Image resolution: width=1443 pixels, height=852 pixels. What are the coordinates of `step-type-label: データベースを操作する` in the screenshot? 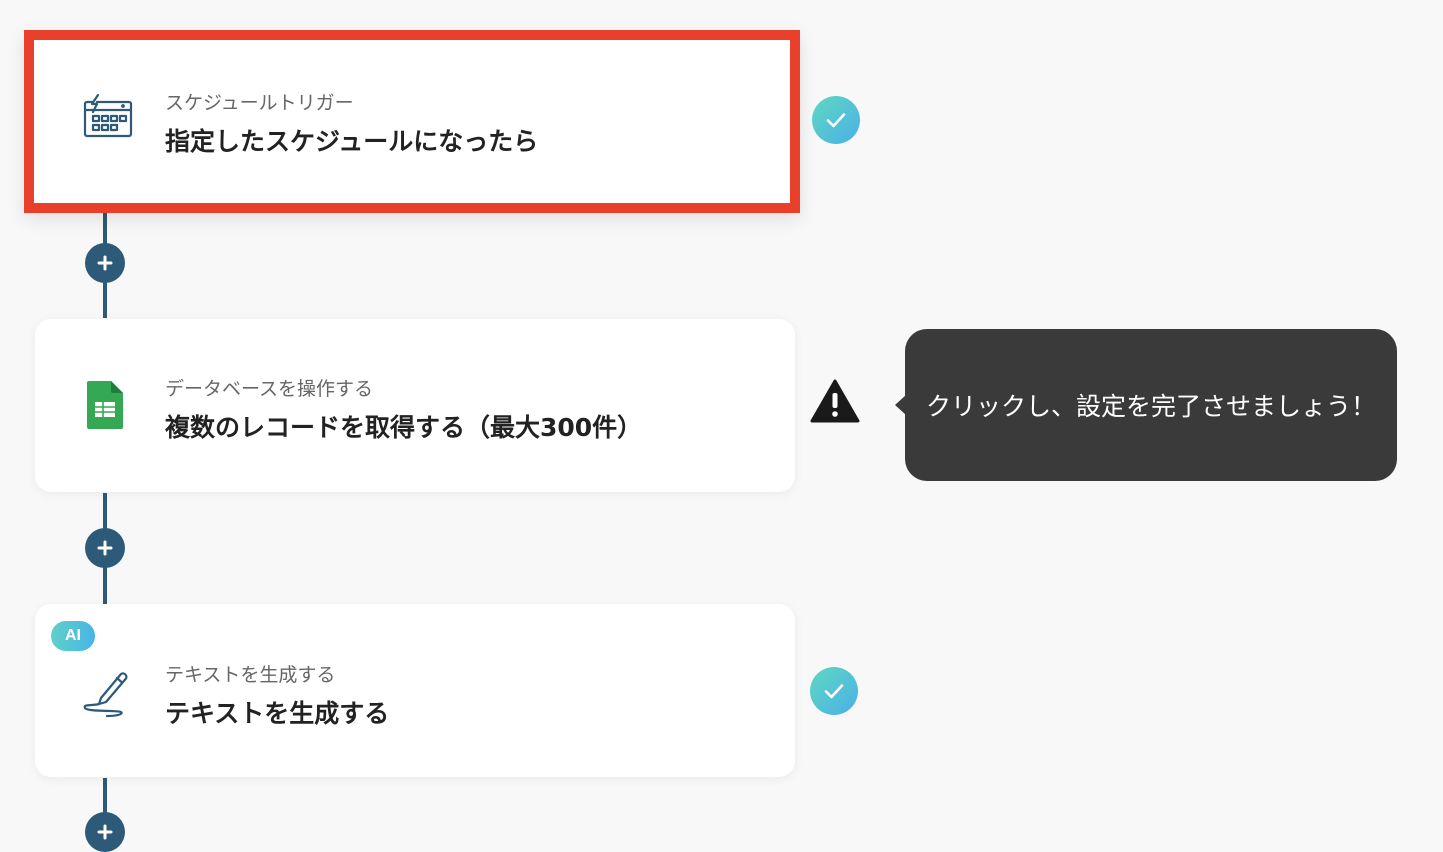 It's located at (269, 389).